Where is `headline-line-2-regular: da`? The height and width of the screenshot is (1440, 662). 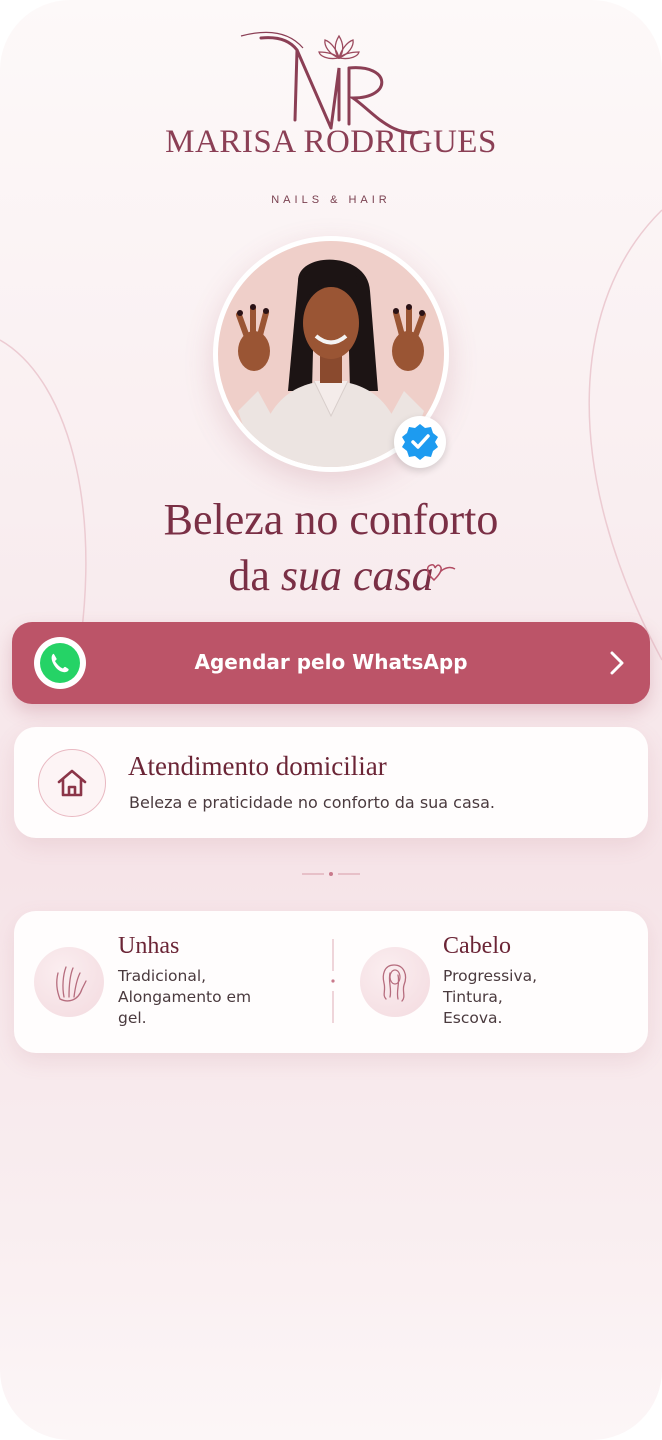 headline-line-2-regular: da is located at coordinates (249, 575).